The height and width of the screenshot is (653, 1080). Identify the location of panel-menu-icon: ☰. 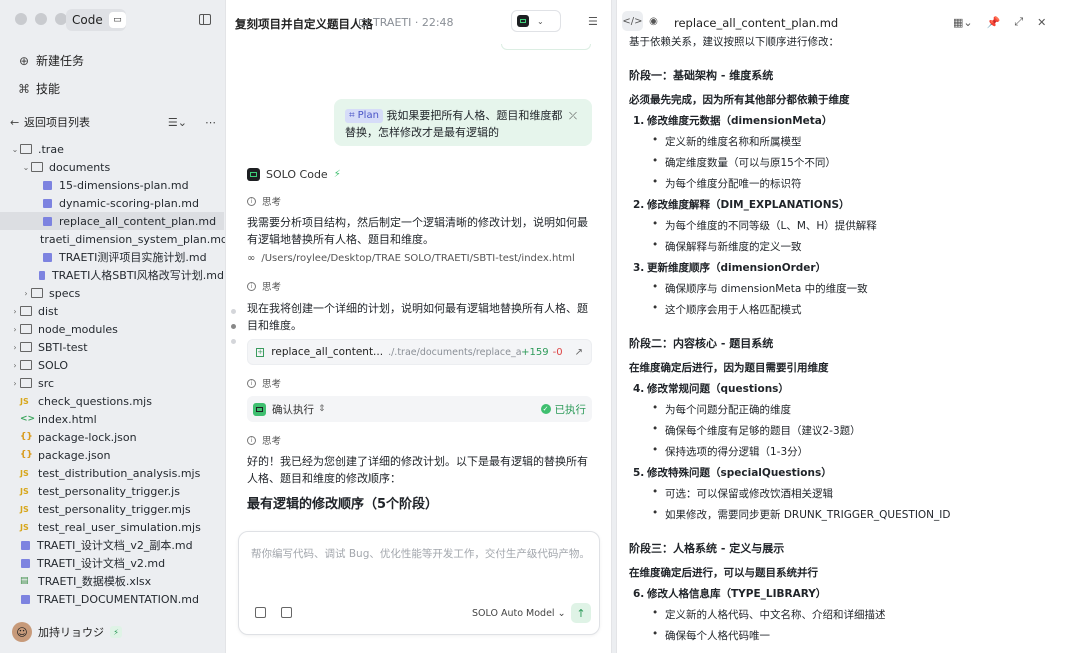
(593, 21).